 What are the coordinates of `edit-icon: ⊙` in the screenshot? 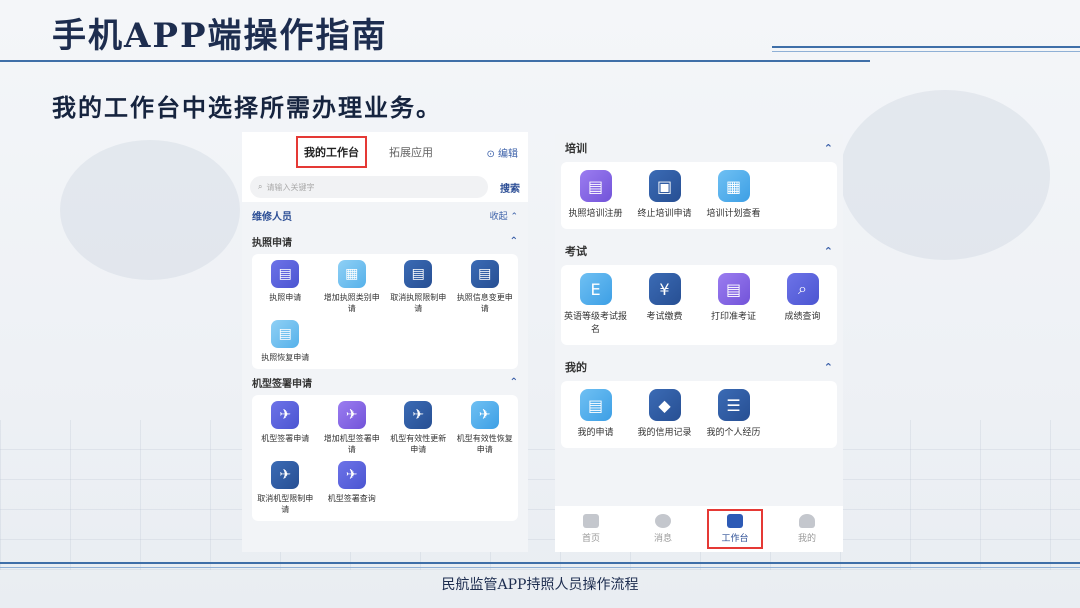 It's located at (492, 154).